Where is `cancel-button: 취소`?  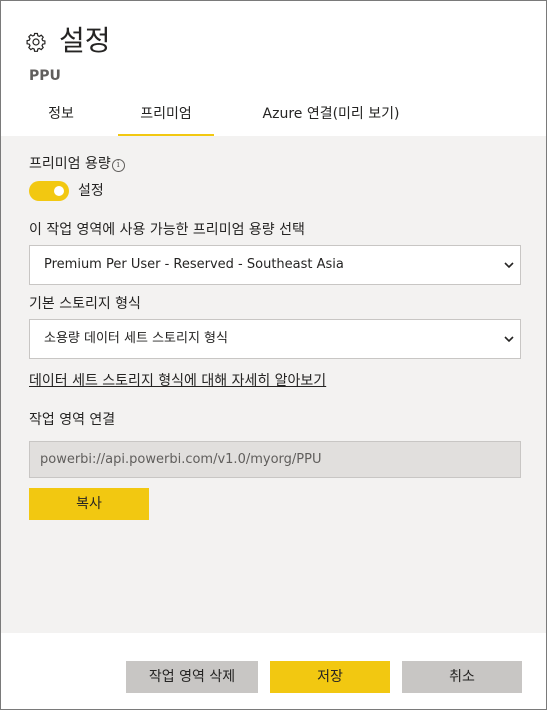
cancel-button: 취소 is located at coordinates (462, 677).